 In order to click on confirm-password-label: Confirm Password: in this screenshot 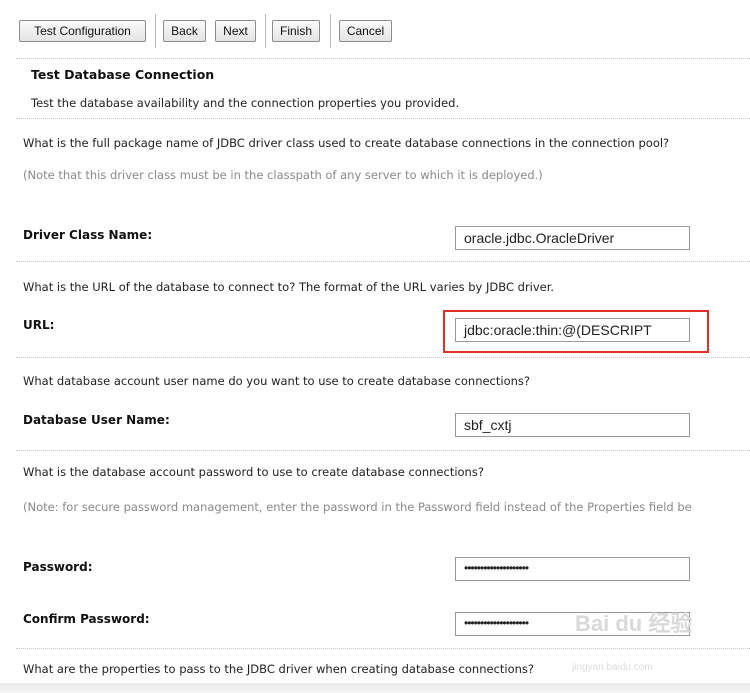, I will do `click(86, 619)`.